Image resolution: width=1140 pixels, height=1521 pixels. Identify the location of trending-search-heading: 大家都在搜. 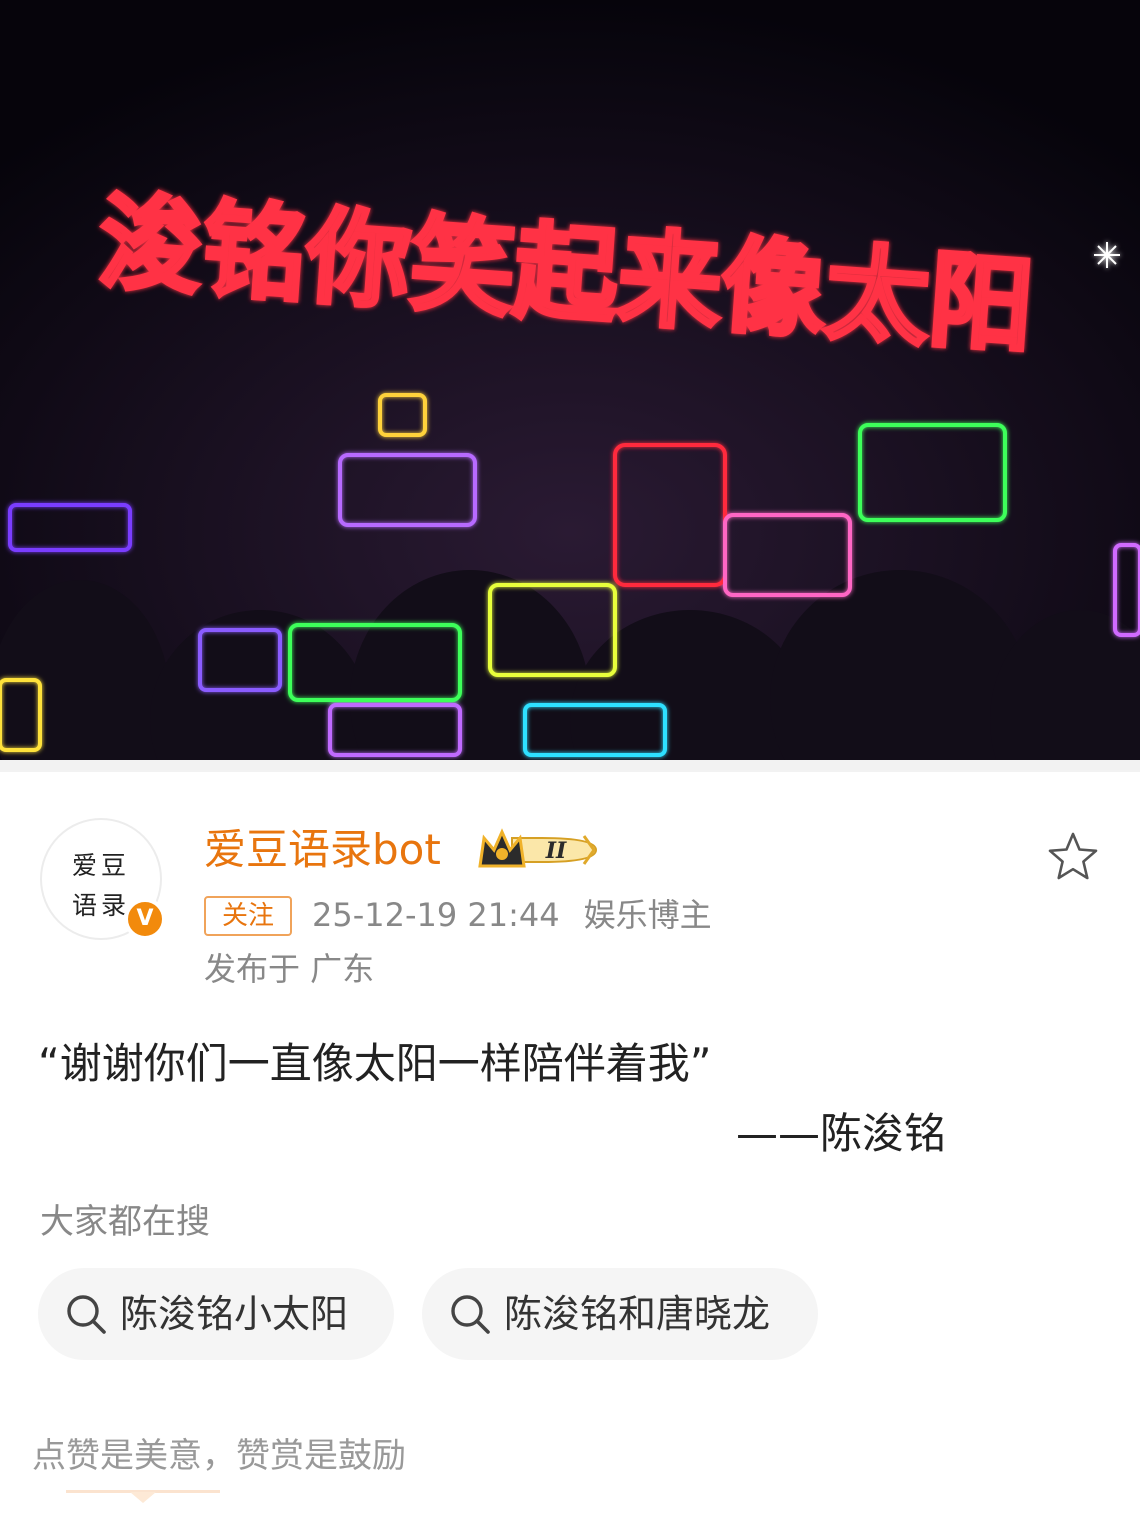
(125, 1222).